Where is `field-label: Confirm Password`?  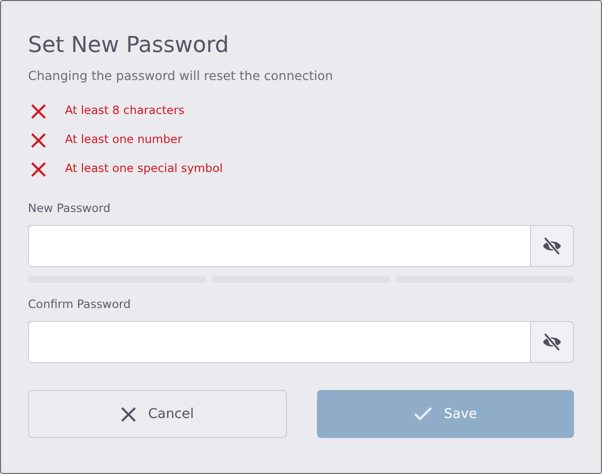 field-label: Confirm Password is located at coordinates (80, 304).